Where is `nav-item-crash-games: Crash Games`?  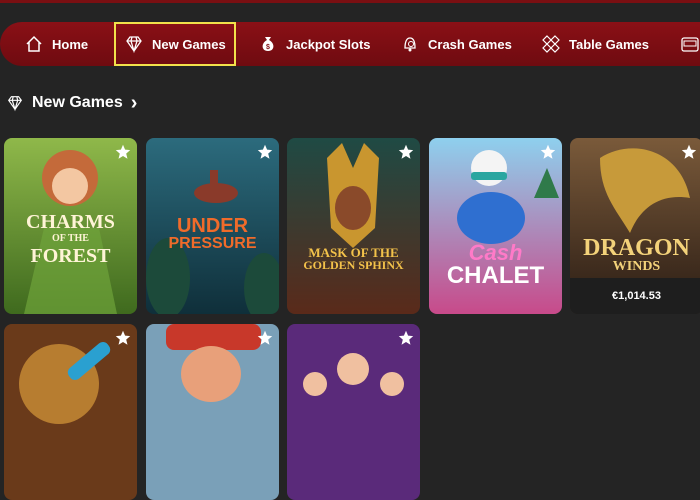
nav-item-crash-games: Crash Games is located at coordinates (456, 44).